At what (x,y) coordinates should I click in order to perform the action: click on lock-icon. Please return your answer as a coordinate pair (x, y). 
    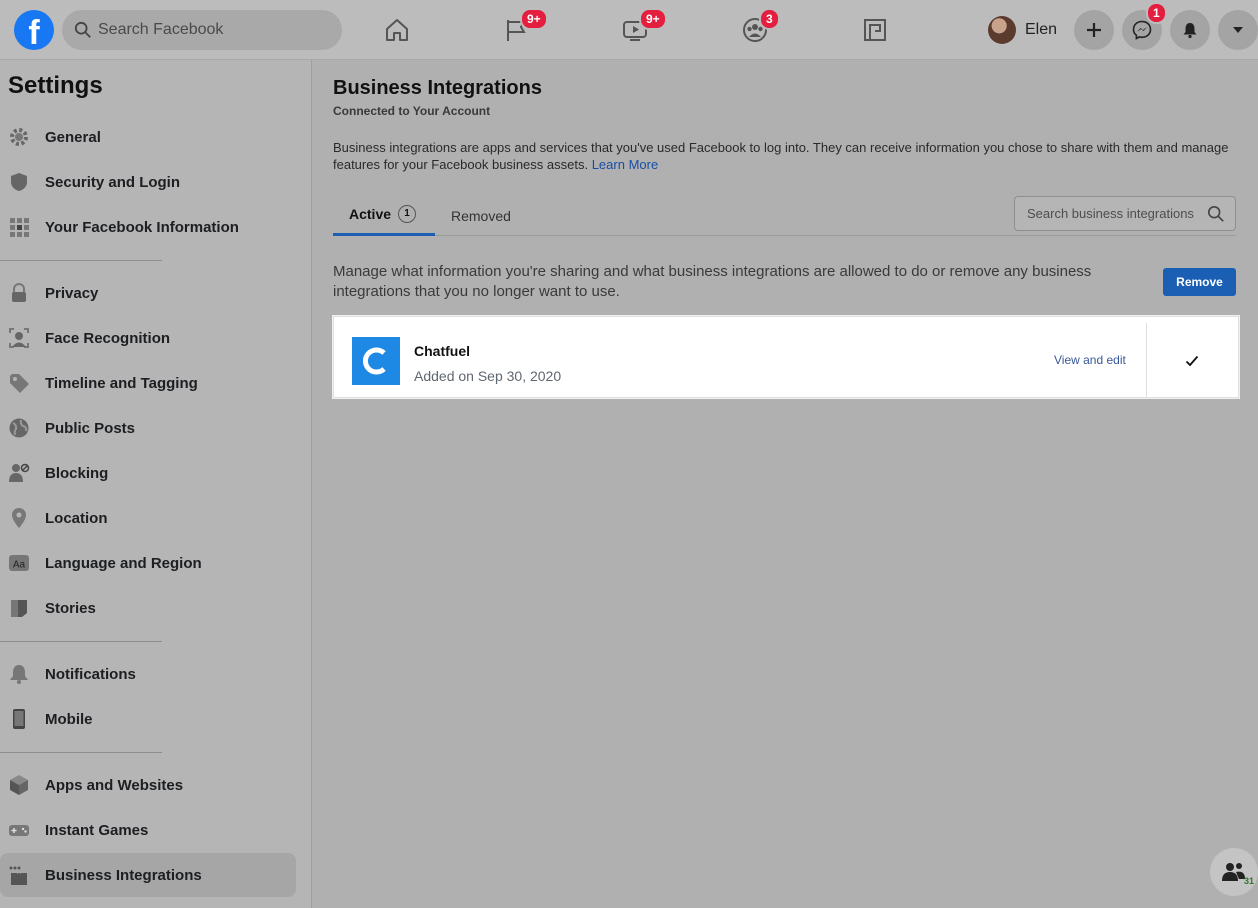
    Looking at the image, I should click on (19, 293).